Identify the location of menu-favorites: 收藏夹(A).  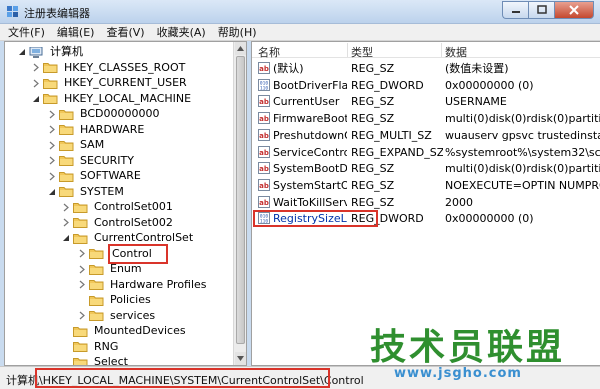
(181, 32).